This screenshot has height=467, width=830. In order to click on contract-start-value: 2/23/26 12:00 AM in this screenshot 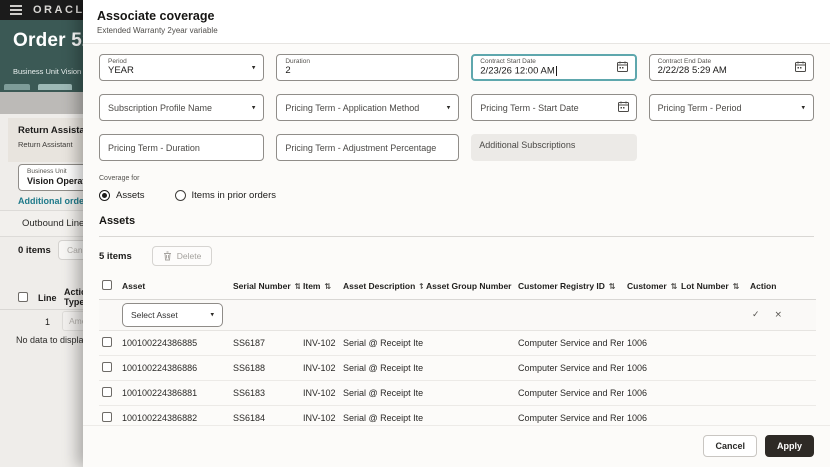, I will do `click(518, 71)`.